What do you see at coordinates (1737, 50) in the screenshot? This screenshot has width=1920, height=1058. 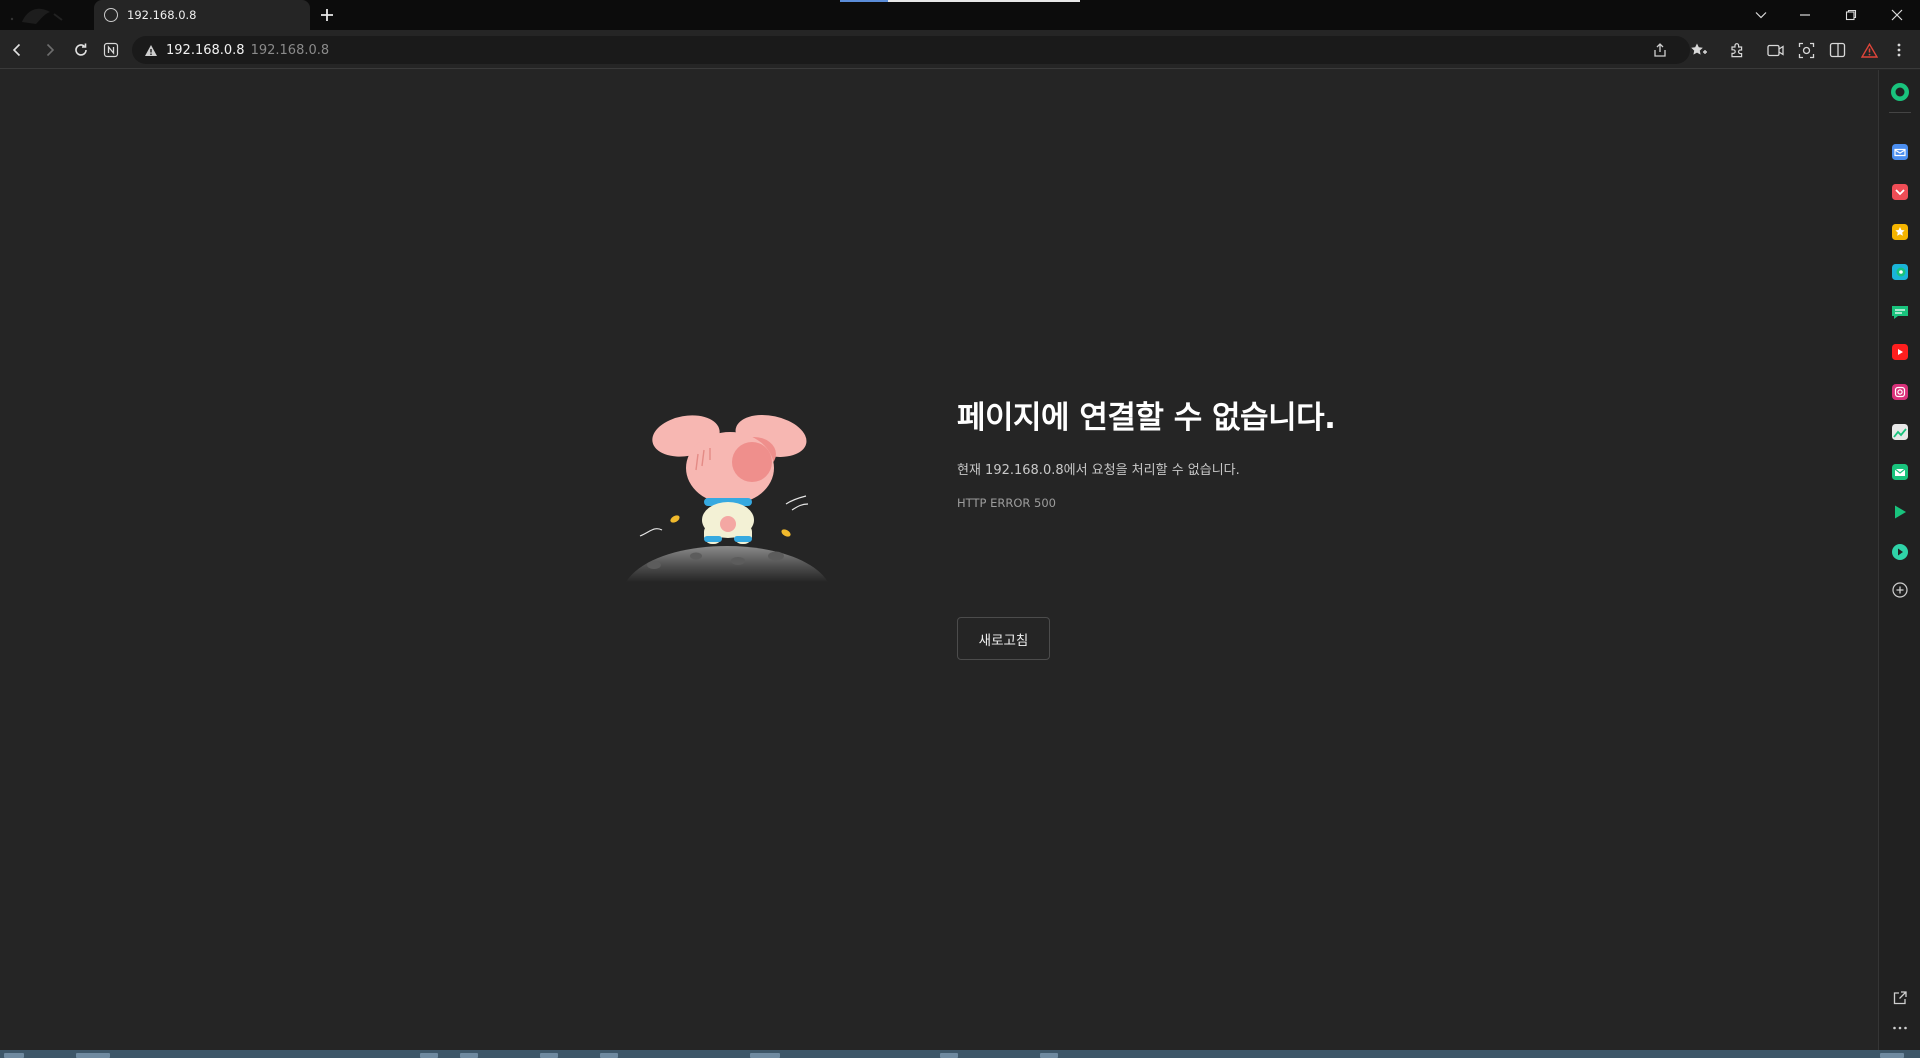 I see `puzzle-icon` at bounding box center [1737, 50].